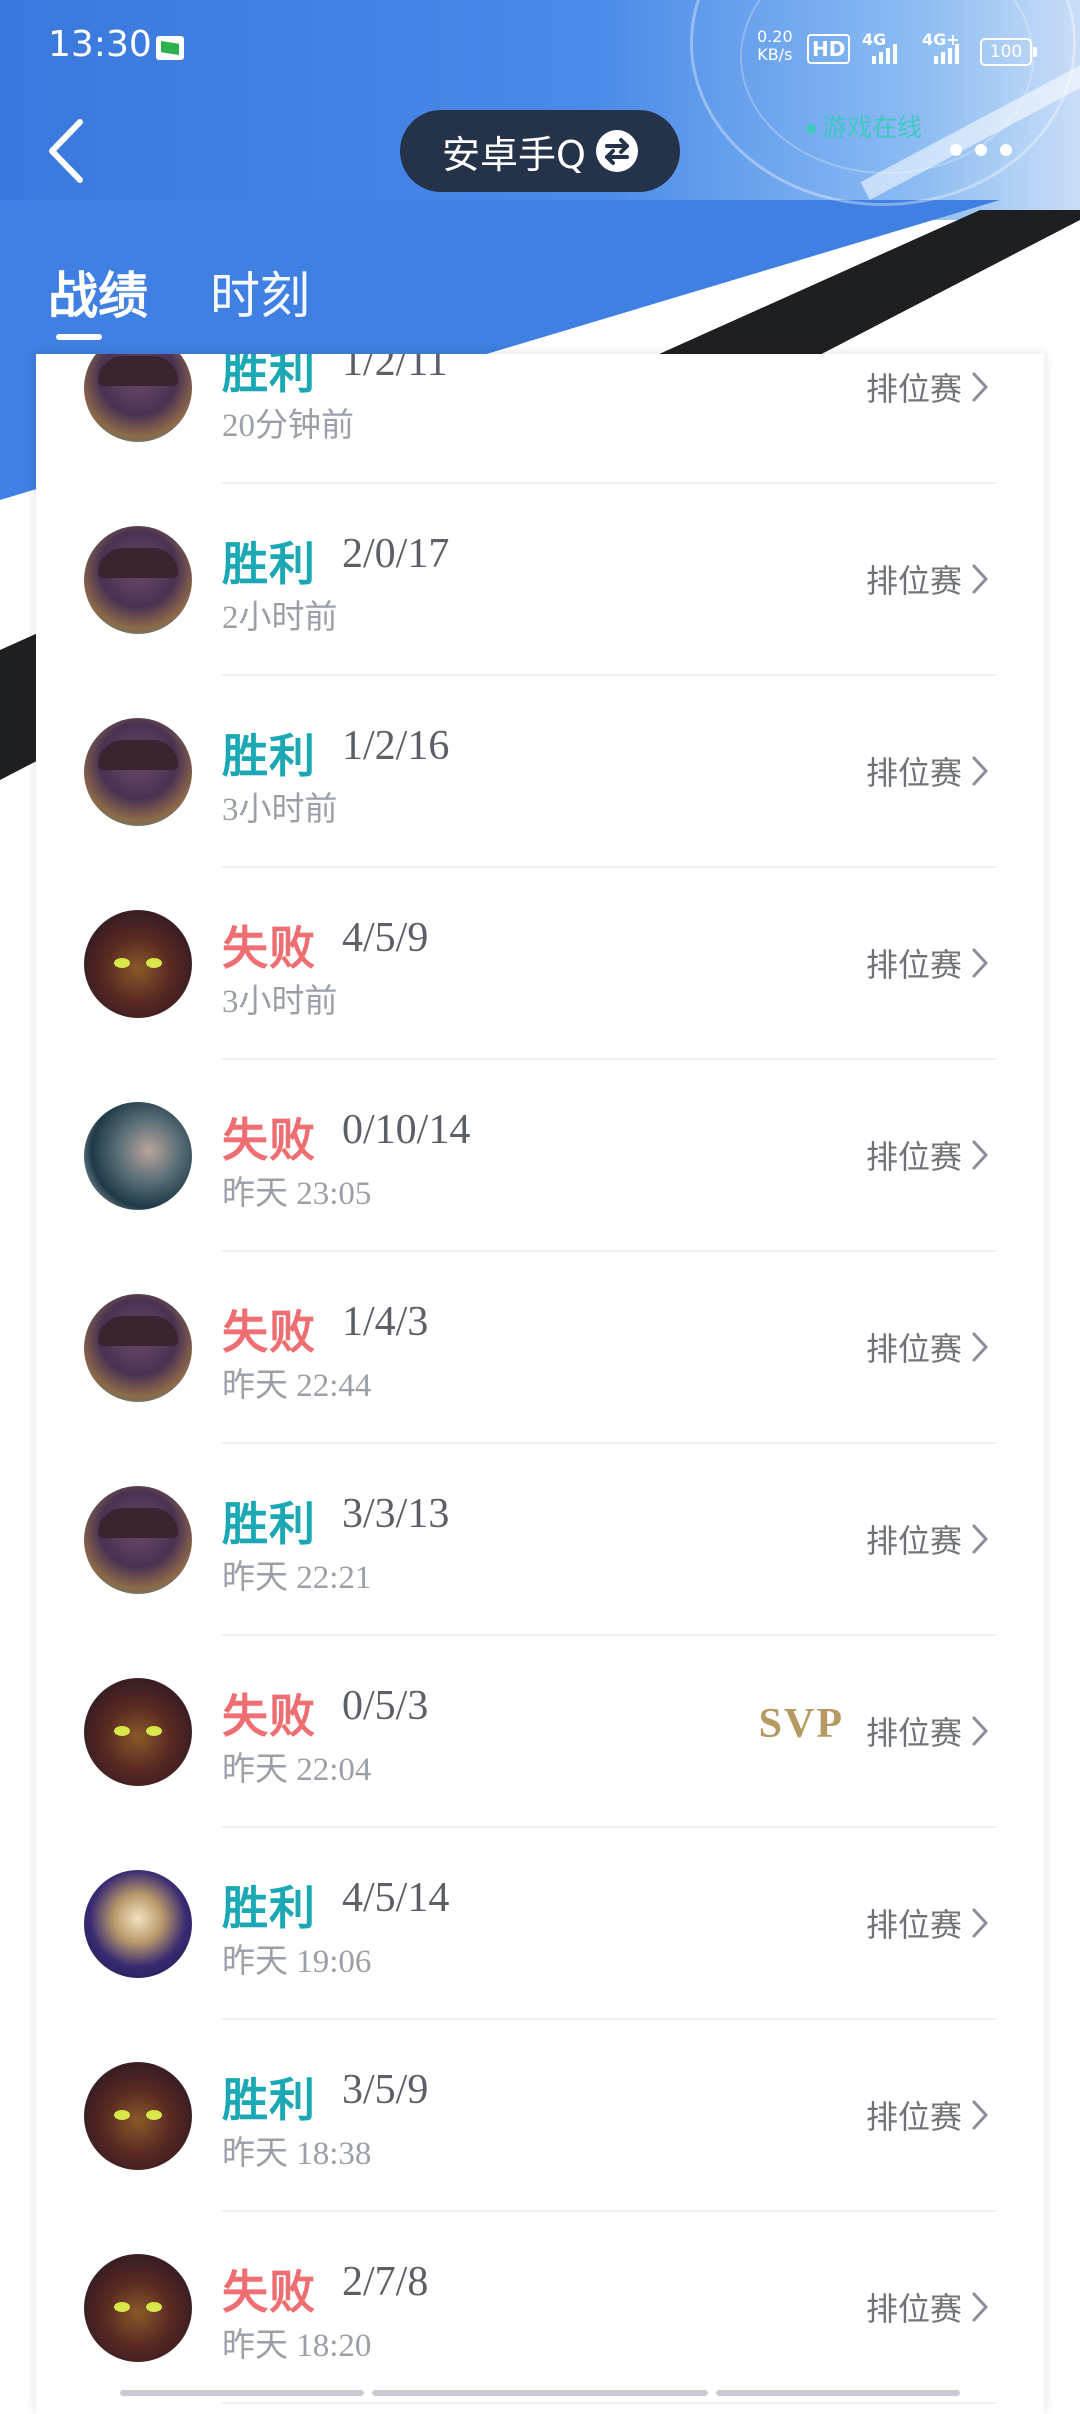 The width and height of the screenshot is (1080, 2414). I want to click on match-kda: 2/7/8, so click(385, 2282).